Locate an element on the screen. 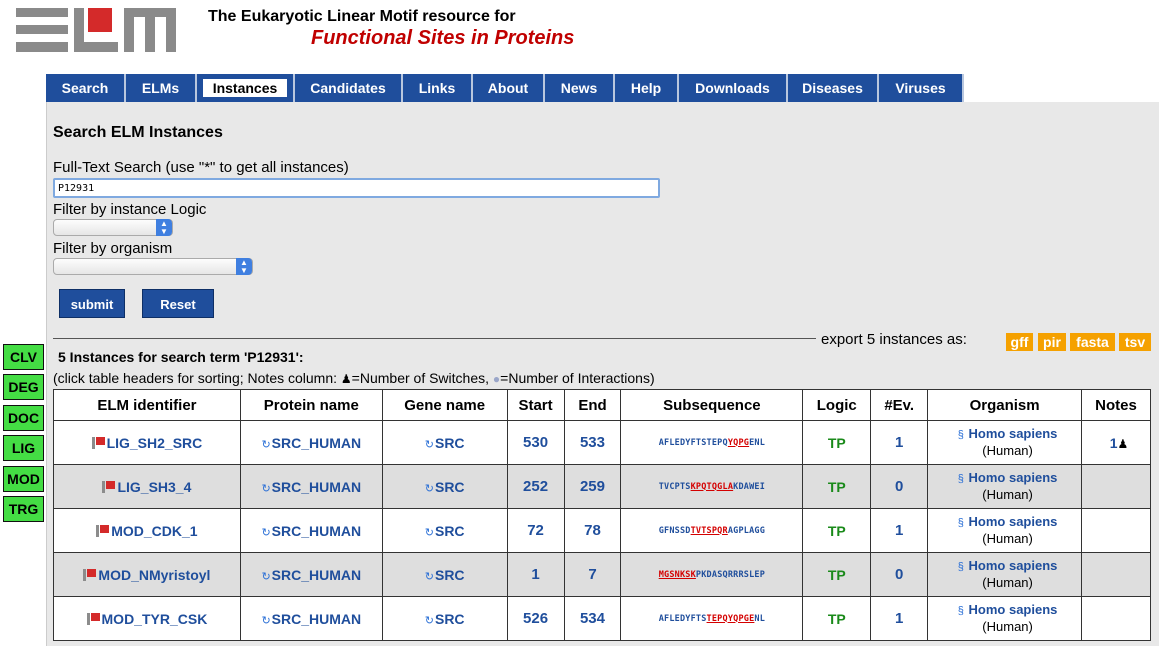  logic-filter-select: ▲ ▼ is located at coordinates (113, 227).